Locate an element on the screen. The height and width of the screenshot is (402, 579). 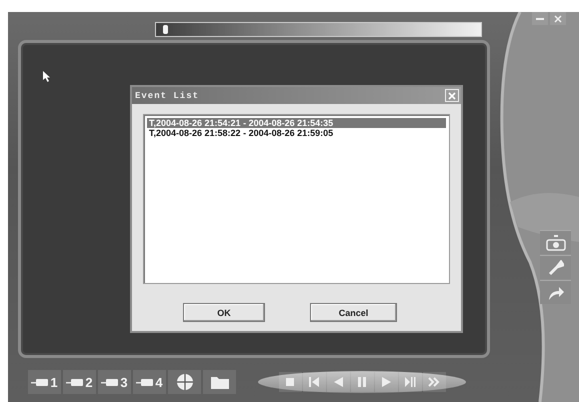
play-icon is located at coordinates (386, 382).